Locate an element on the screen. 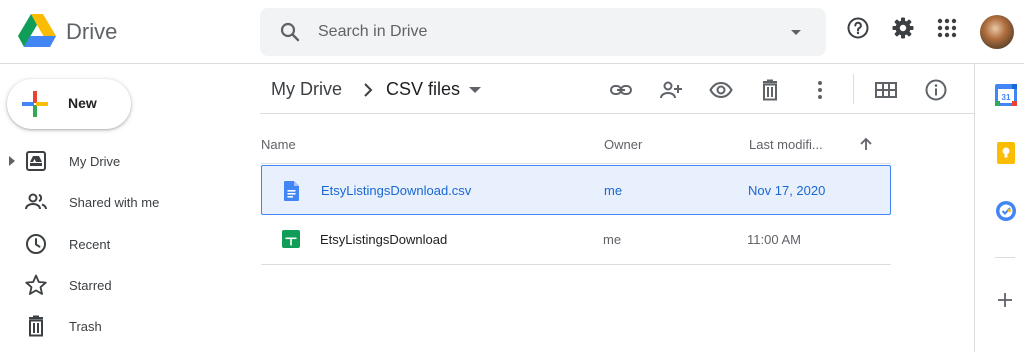 This screenshot has width=1024, height=352. get-link-icon is located at coordinates (621, 90).